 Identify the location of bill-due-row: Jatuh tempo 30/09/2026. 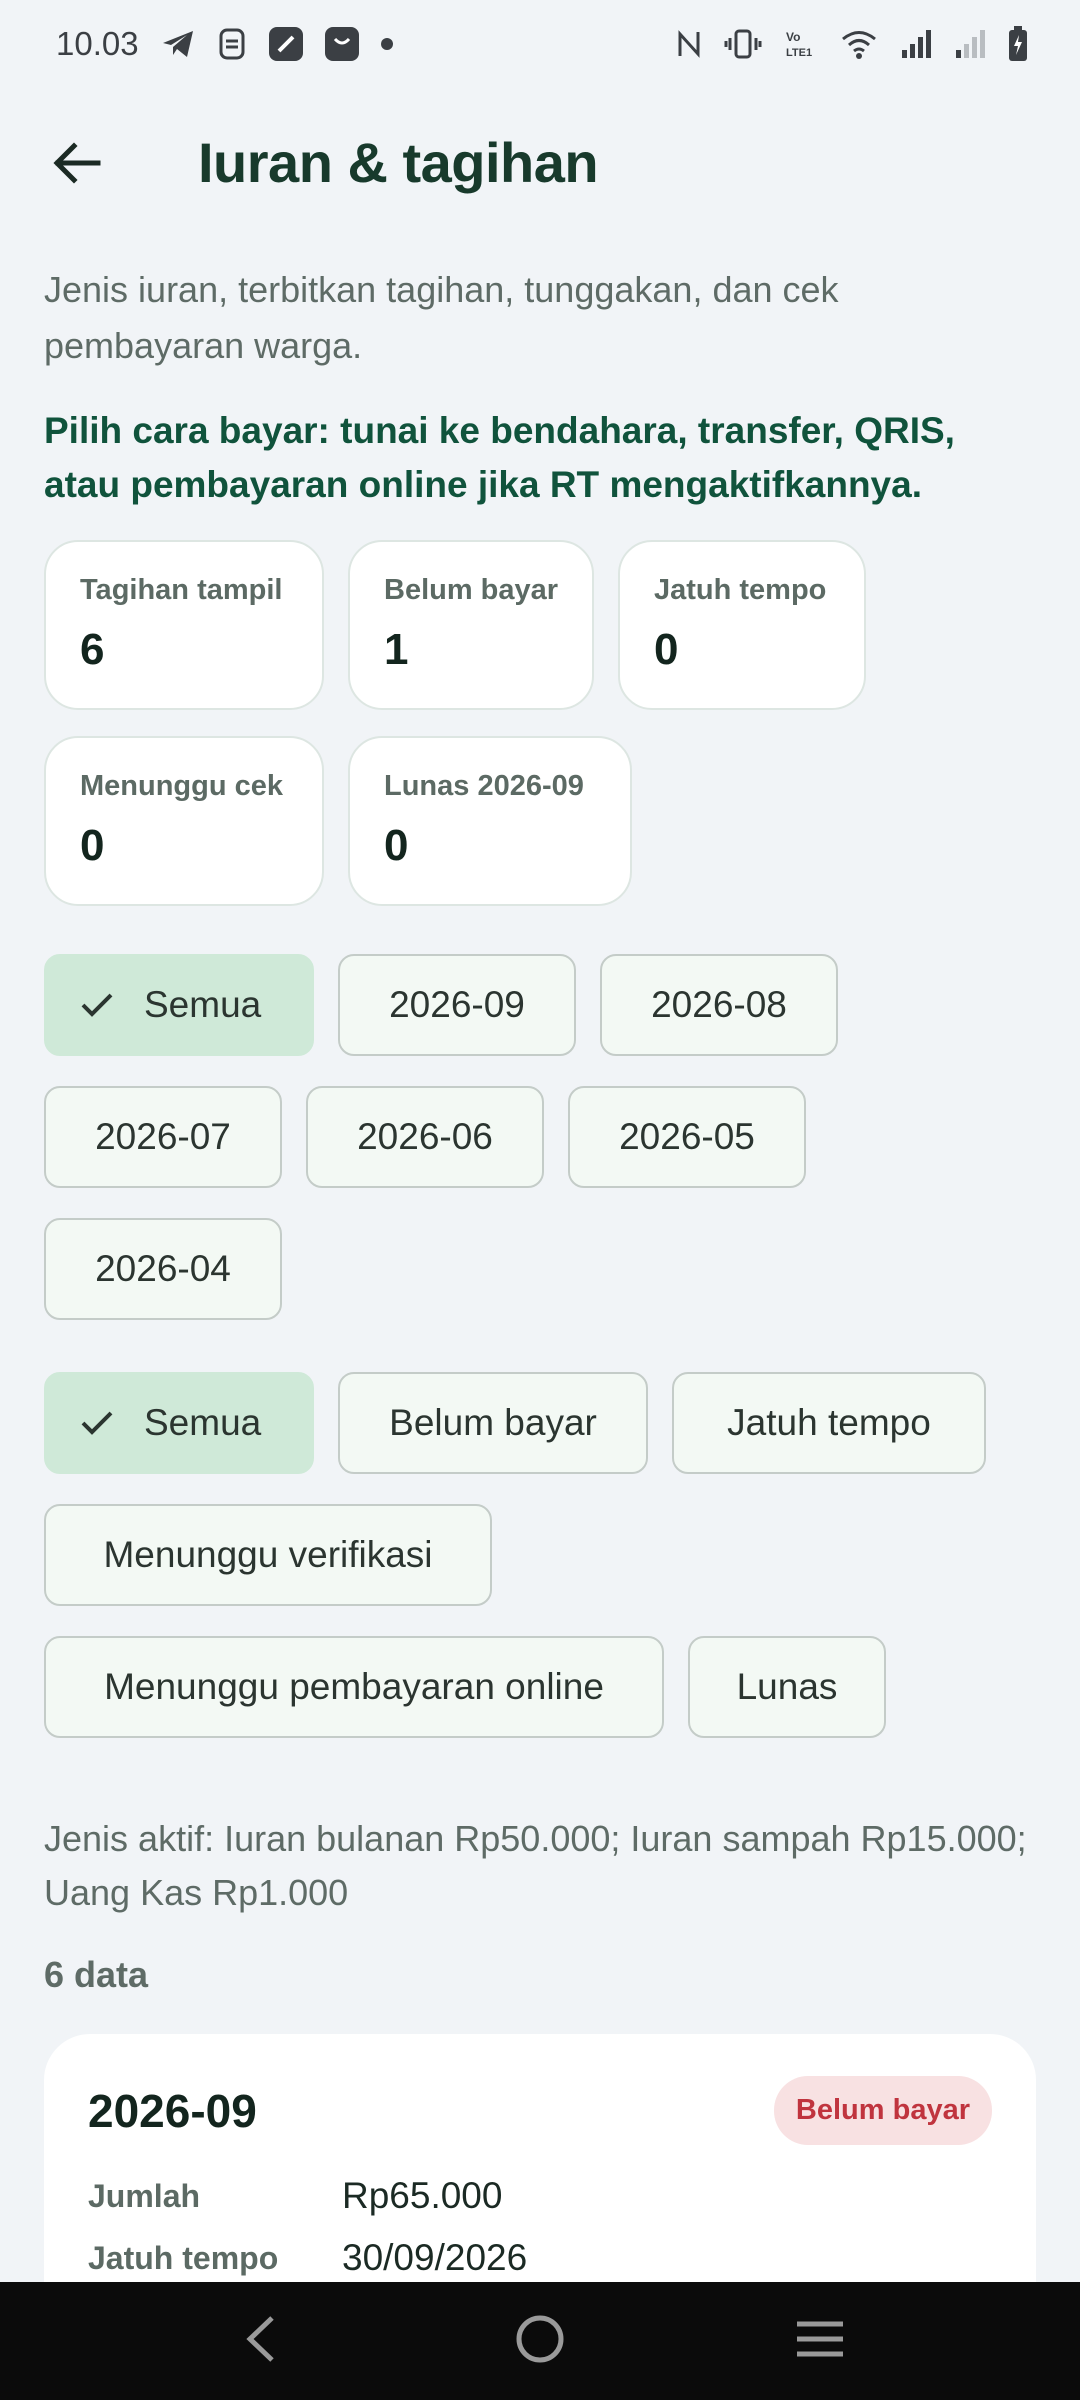
(540, 2258).